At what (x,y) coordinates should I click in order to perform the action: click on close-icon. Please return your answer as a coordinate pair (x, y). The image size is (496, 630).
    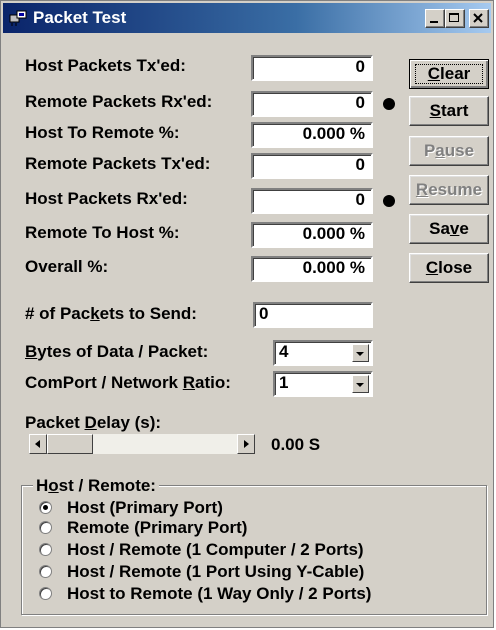
    Looking at the image, I should click on (478, 18).